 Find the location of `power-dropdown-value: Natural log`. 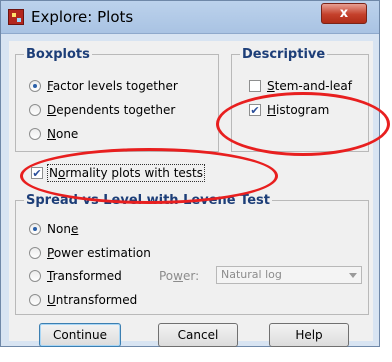

power-dropdown-value: Natural log is located at coordinates (251, 274).